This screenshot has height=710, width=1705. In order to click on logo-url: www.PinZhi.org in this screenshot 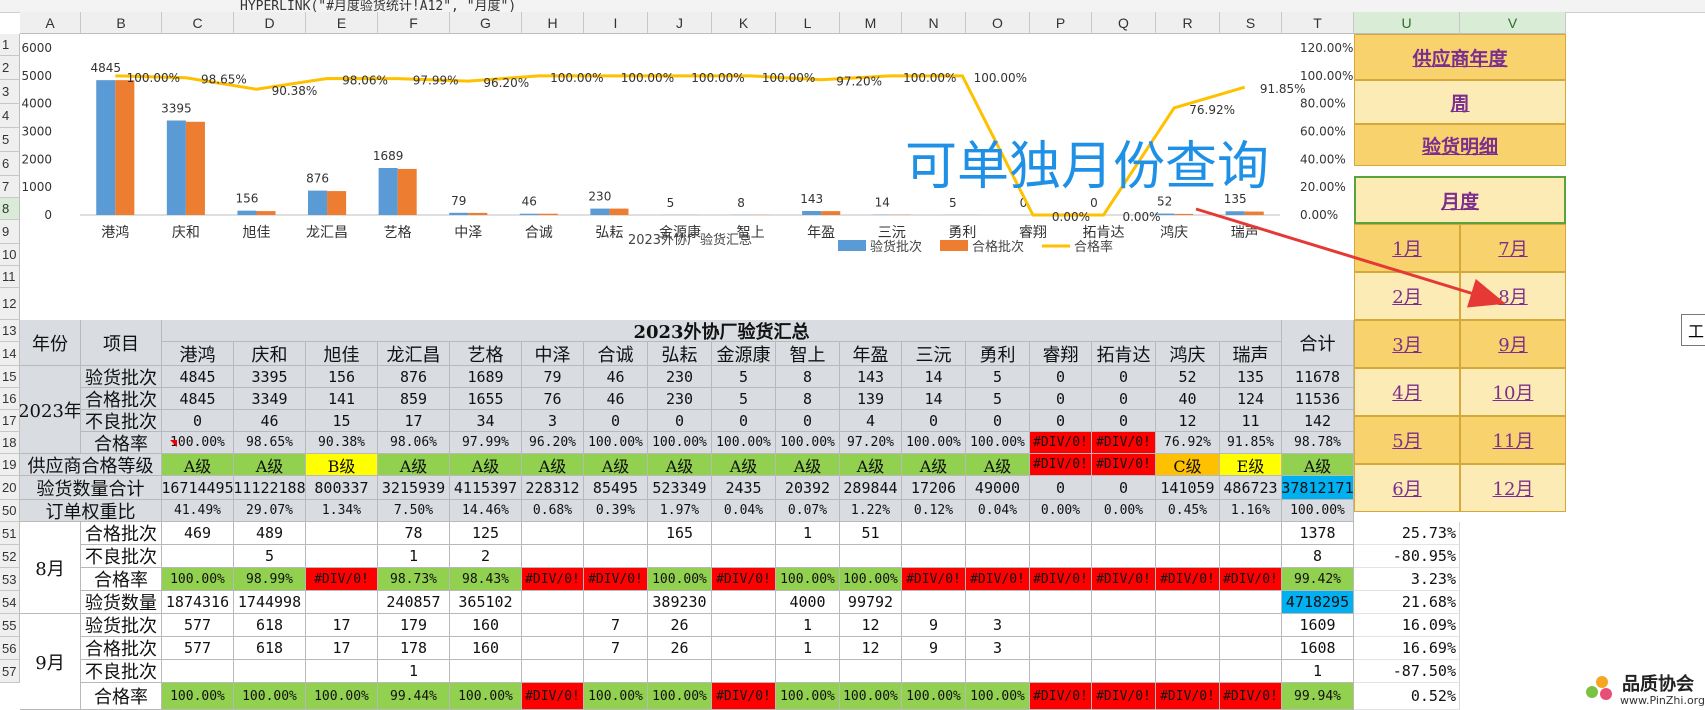, I will do `click(1662, 700)`.